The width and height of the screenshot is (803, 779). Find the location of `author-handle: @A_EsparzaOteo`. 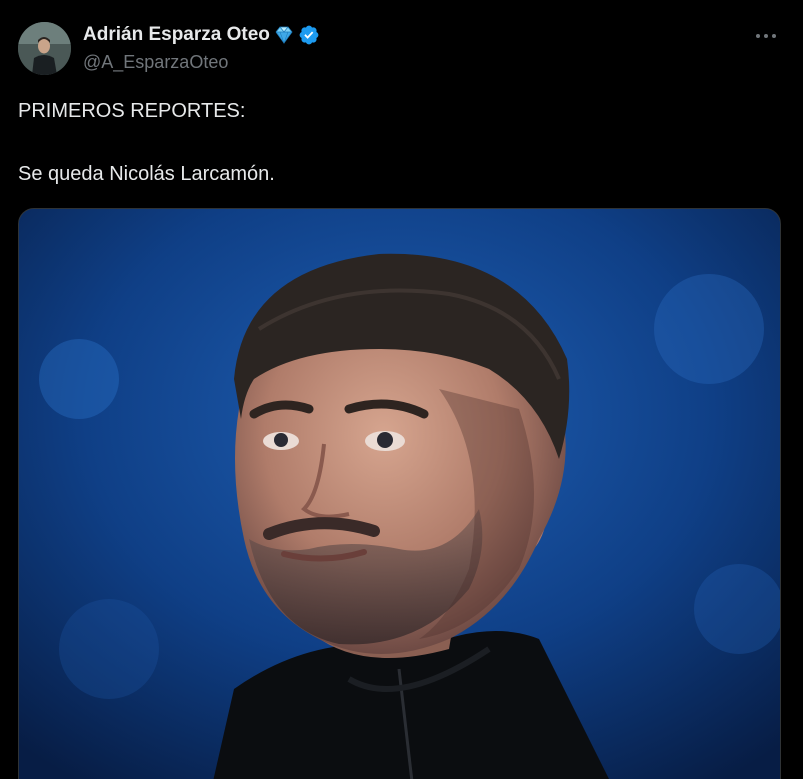

author-handle: @A_EsparzaOteo is located at coordinates (155, 62).